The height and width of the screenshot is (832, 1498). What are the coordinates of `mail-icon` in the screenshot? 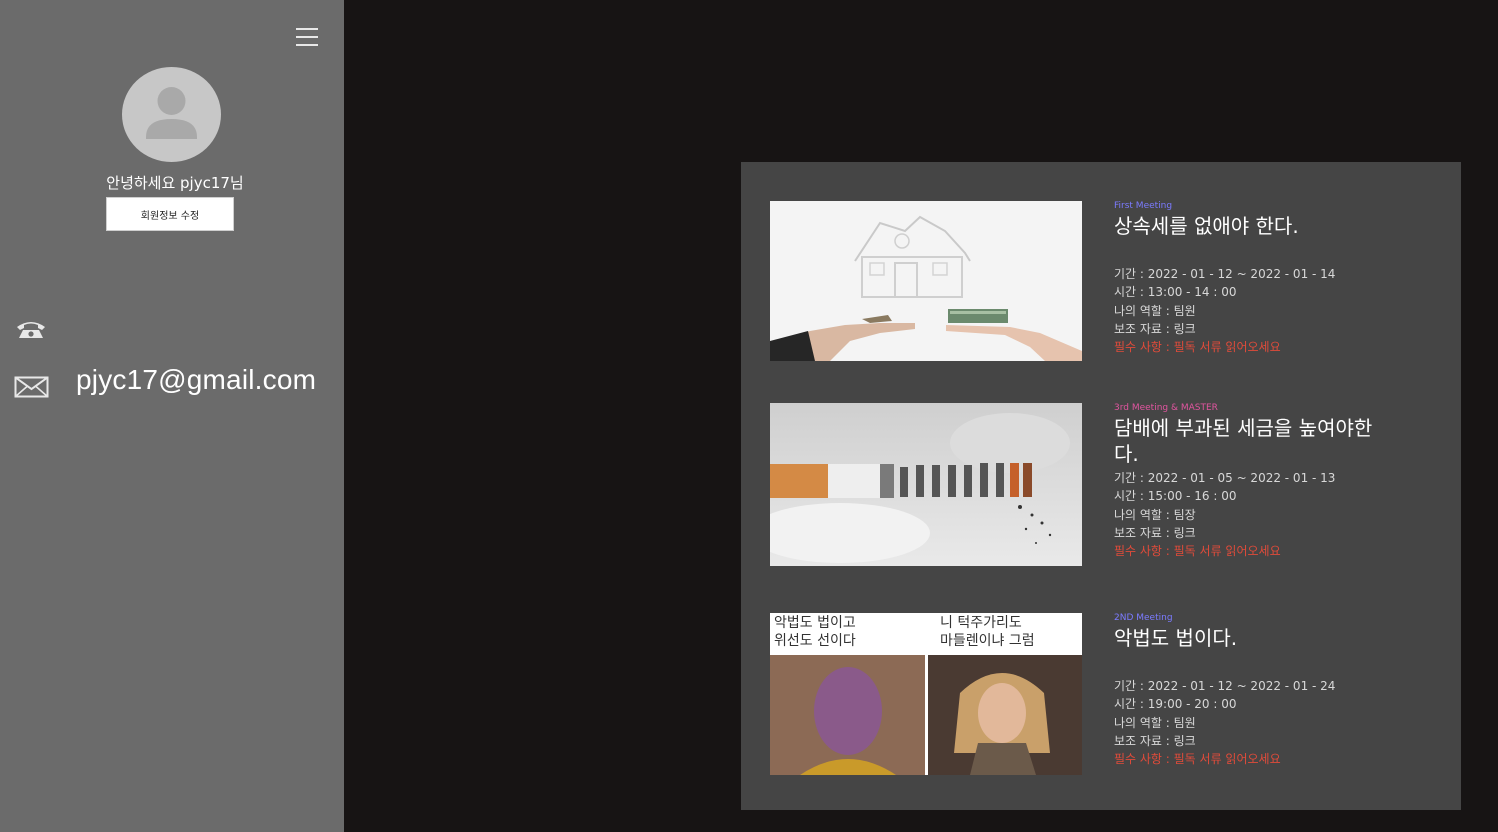 It's located at (31, 387).